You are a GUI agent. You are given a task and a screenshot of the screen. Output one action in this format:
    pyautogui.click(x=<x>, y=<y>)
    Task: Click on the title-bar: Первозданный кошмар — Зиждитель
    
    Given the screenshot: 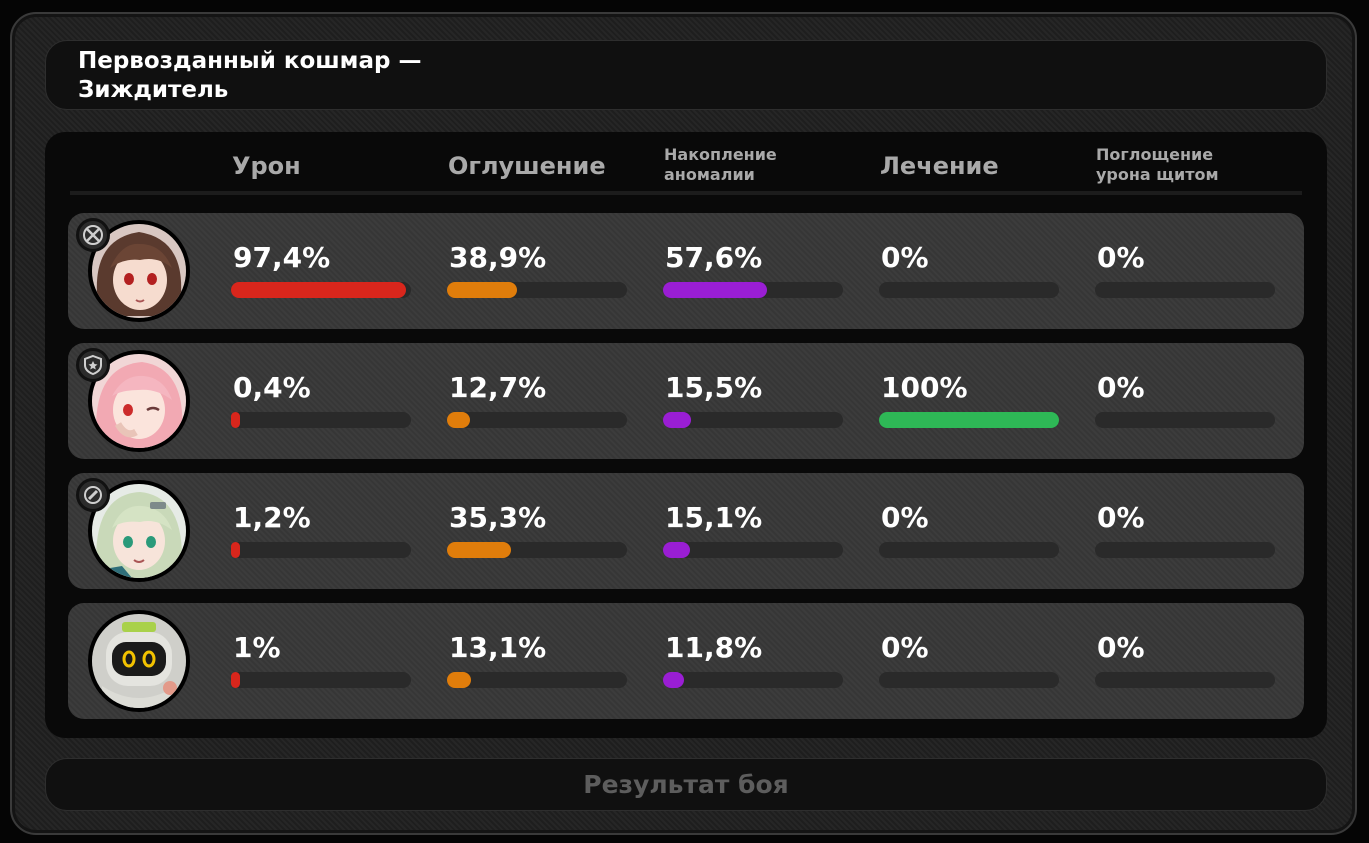 What is the action you would take?
    pyautogui.click(x=686, y=75)
    